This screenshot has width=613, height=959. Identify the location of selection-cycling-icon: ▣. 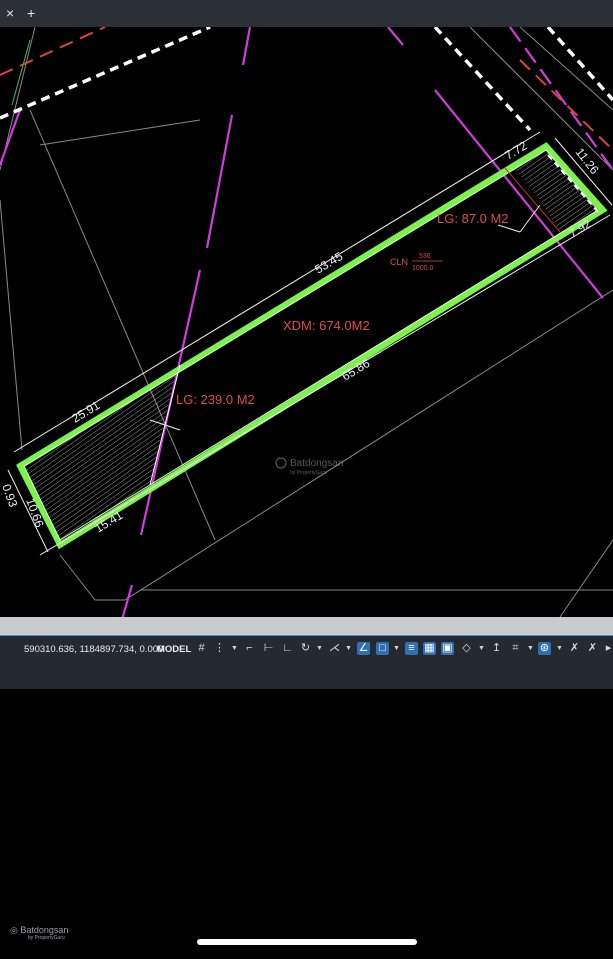
(447, 648).